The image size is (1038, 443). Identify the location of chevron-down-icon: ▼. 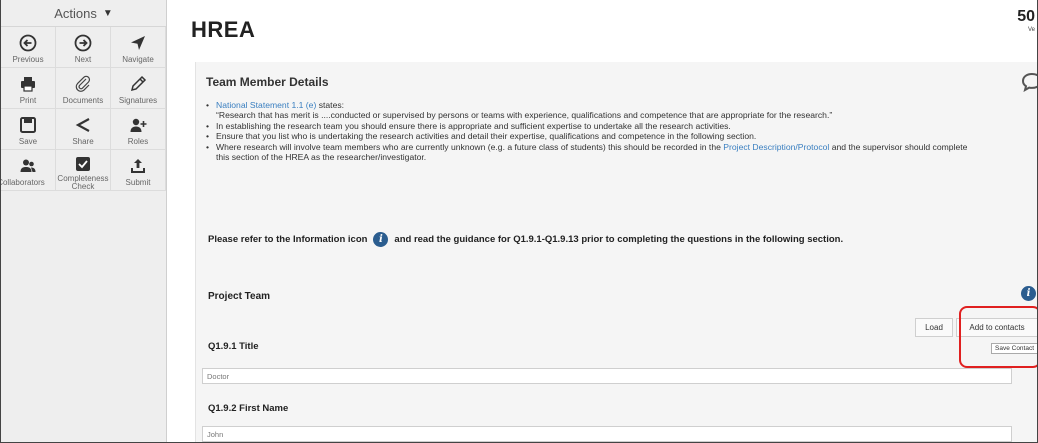
(107, 13).